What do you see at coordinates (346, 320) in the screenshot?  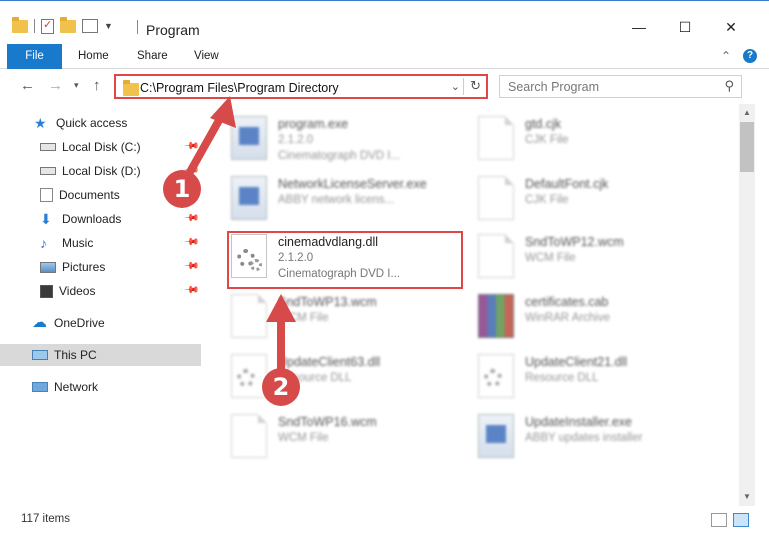 I see `file-item: SndToWP13.wcm WCM File` at bounding box center [346, 320].